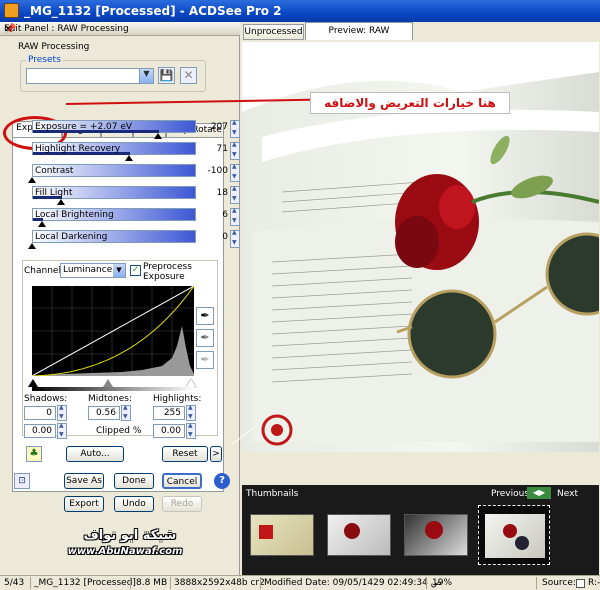  Describe the element at coordinates (40, 431) in the screenshot. I see `shadows-clip-input: 0.00` at that location.